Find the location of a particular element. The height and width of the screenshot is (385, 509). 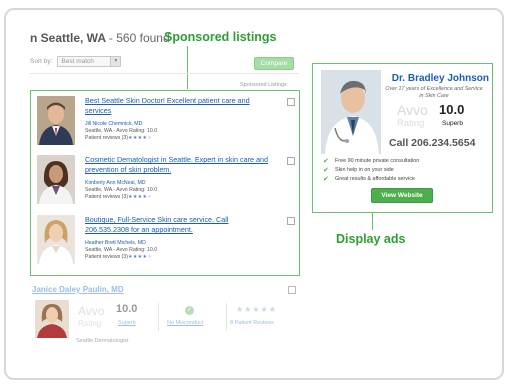

callout-sponsored-listings: Sponsored listings is located at coordinates (220, 37).